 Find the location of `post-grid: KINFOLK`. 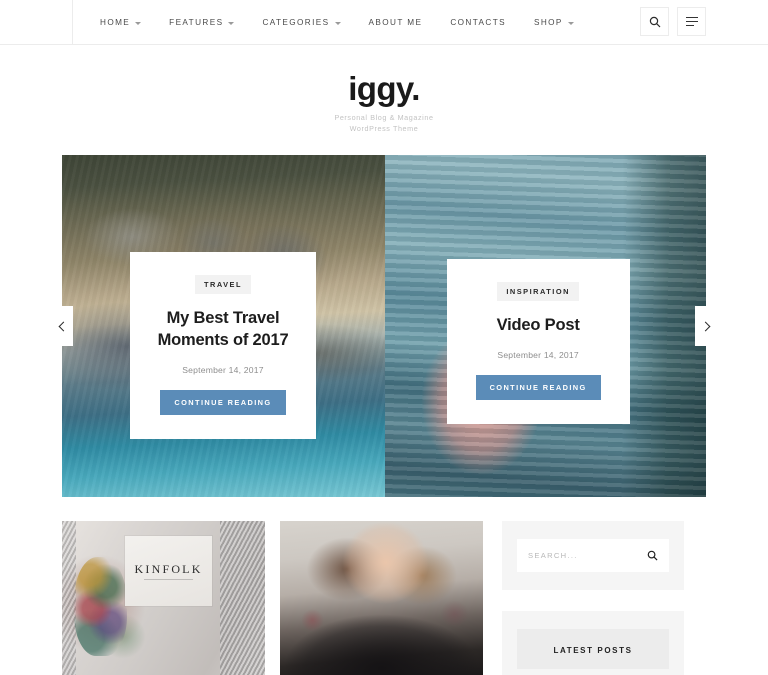

post-grid: KINFOLK is located at coordinates (273, 598).